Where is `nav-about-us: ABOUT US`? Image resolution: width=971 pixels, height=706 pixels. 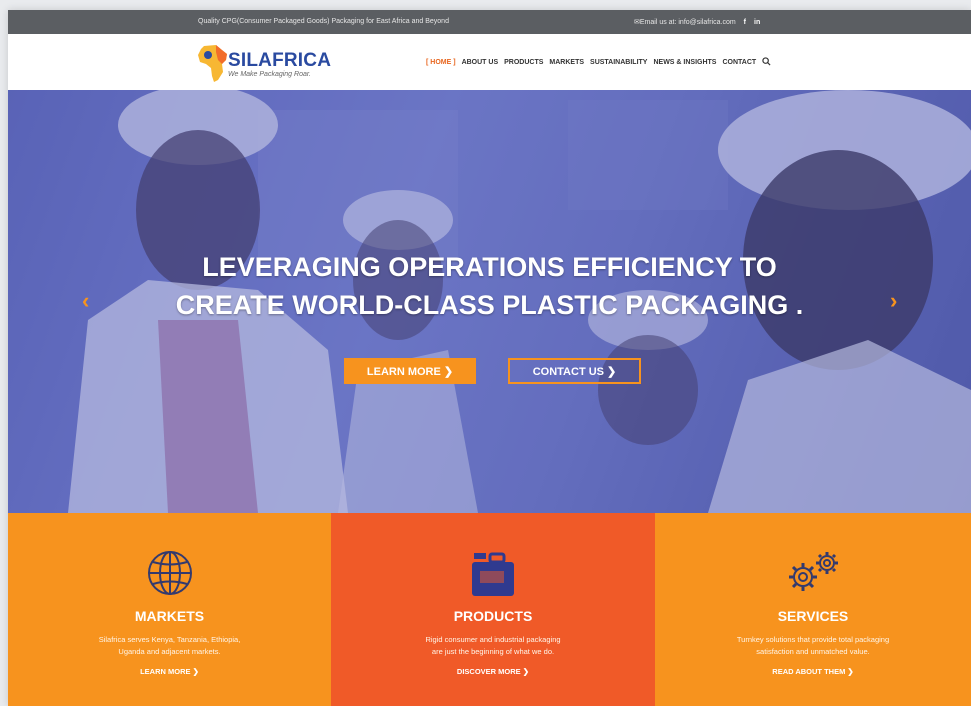 nav-about-us: ABOUT US is located at coordinates (480, 62).